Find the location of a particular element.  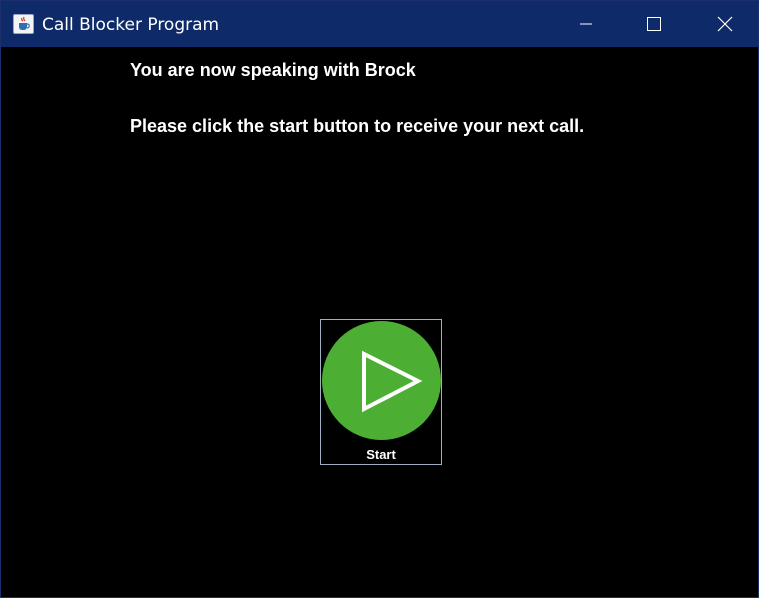

title-bar: Call Blocker Program is located at coordinates (379, 24).